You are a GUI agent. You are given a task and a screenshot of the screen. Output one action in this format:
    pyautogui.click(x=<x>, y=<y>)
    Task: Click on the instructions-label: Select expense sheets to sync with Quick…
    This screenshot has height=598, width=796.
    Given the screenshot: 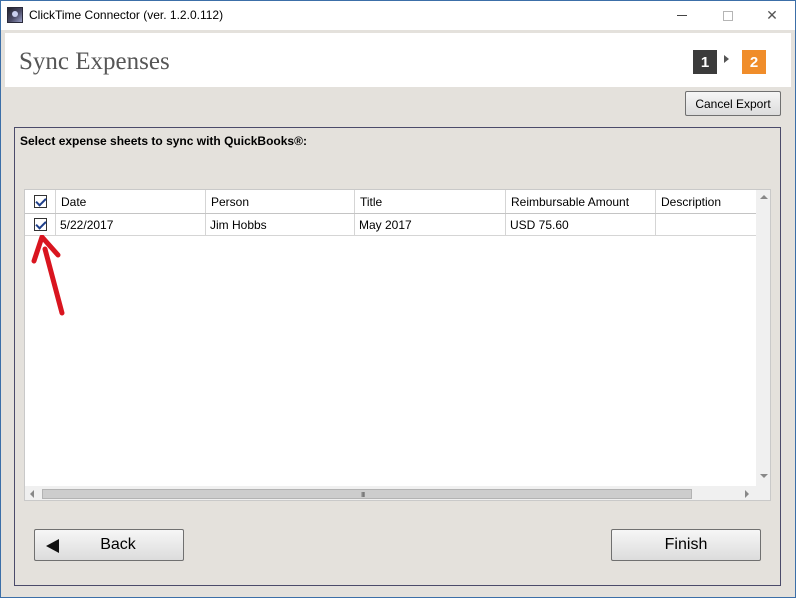 What is the action you would take?
    pyautogui.click(x=163, y=141)
    